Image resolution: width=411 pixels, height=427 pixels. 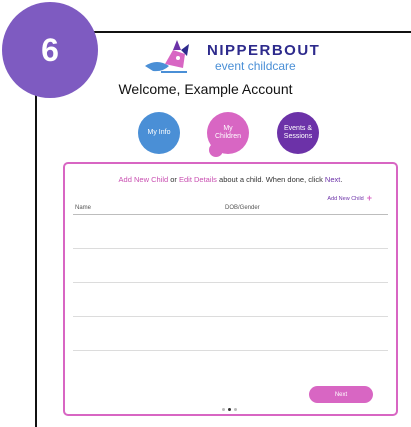 I want to click on nipperbout-logo: NIPPERBOUT event childcare, so click(x=248, y=58).